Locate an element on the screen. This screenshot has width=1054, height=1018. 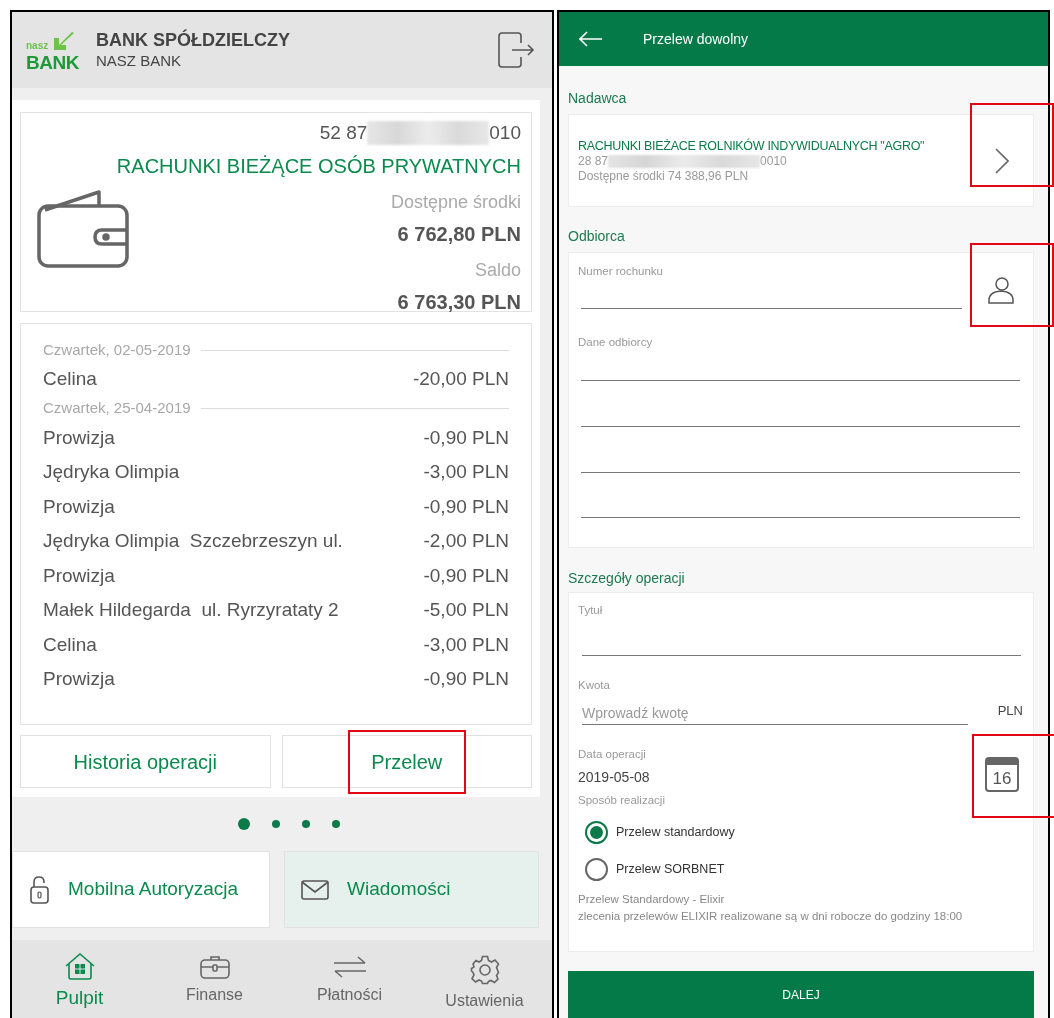
briefcase-icon is located at coordinates (214, 967).